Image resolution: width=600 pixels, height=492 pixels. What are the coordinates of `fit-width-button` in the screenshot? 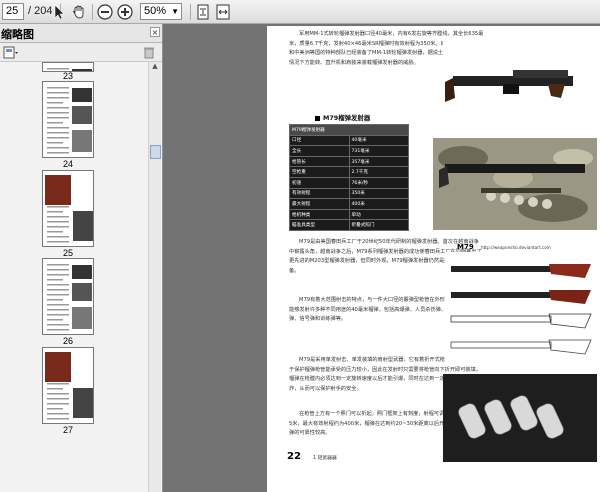 It's located at (223, 12).